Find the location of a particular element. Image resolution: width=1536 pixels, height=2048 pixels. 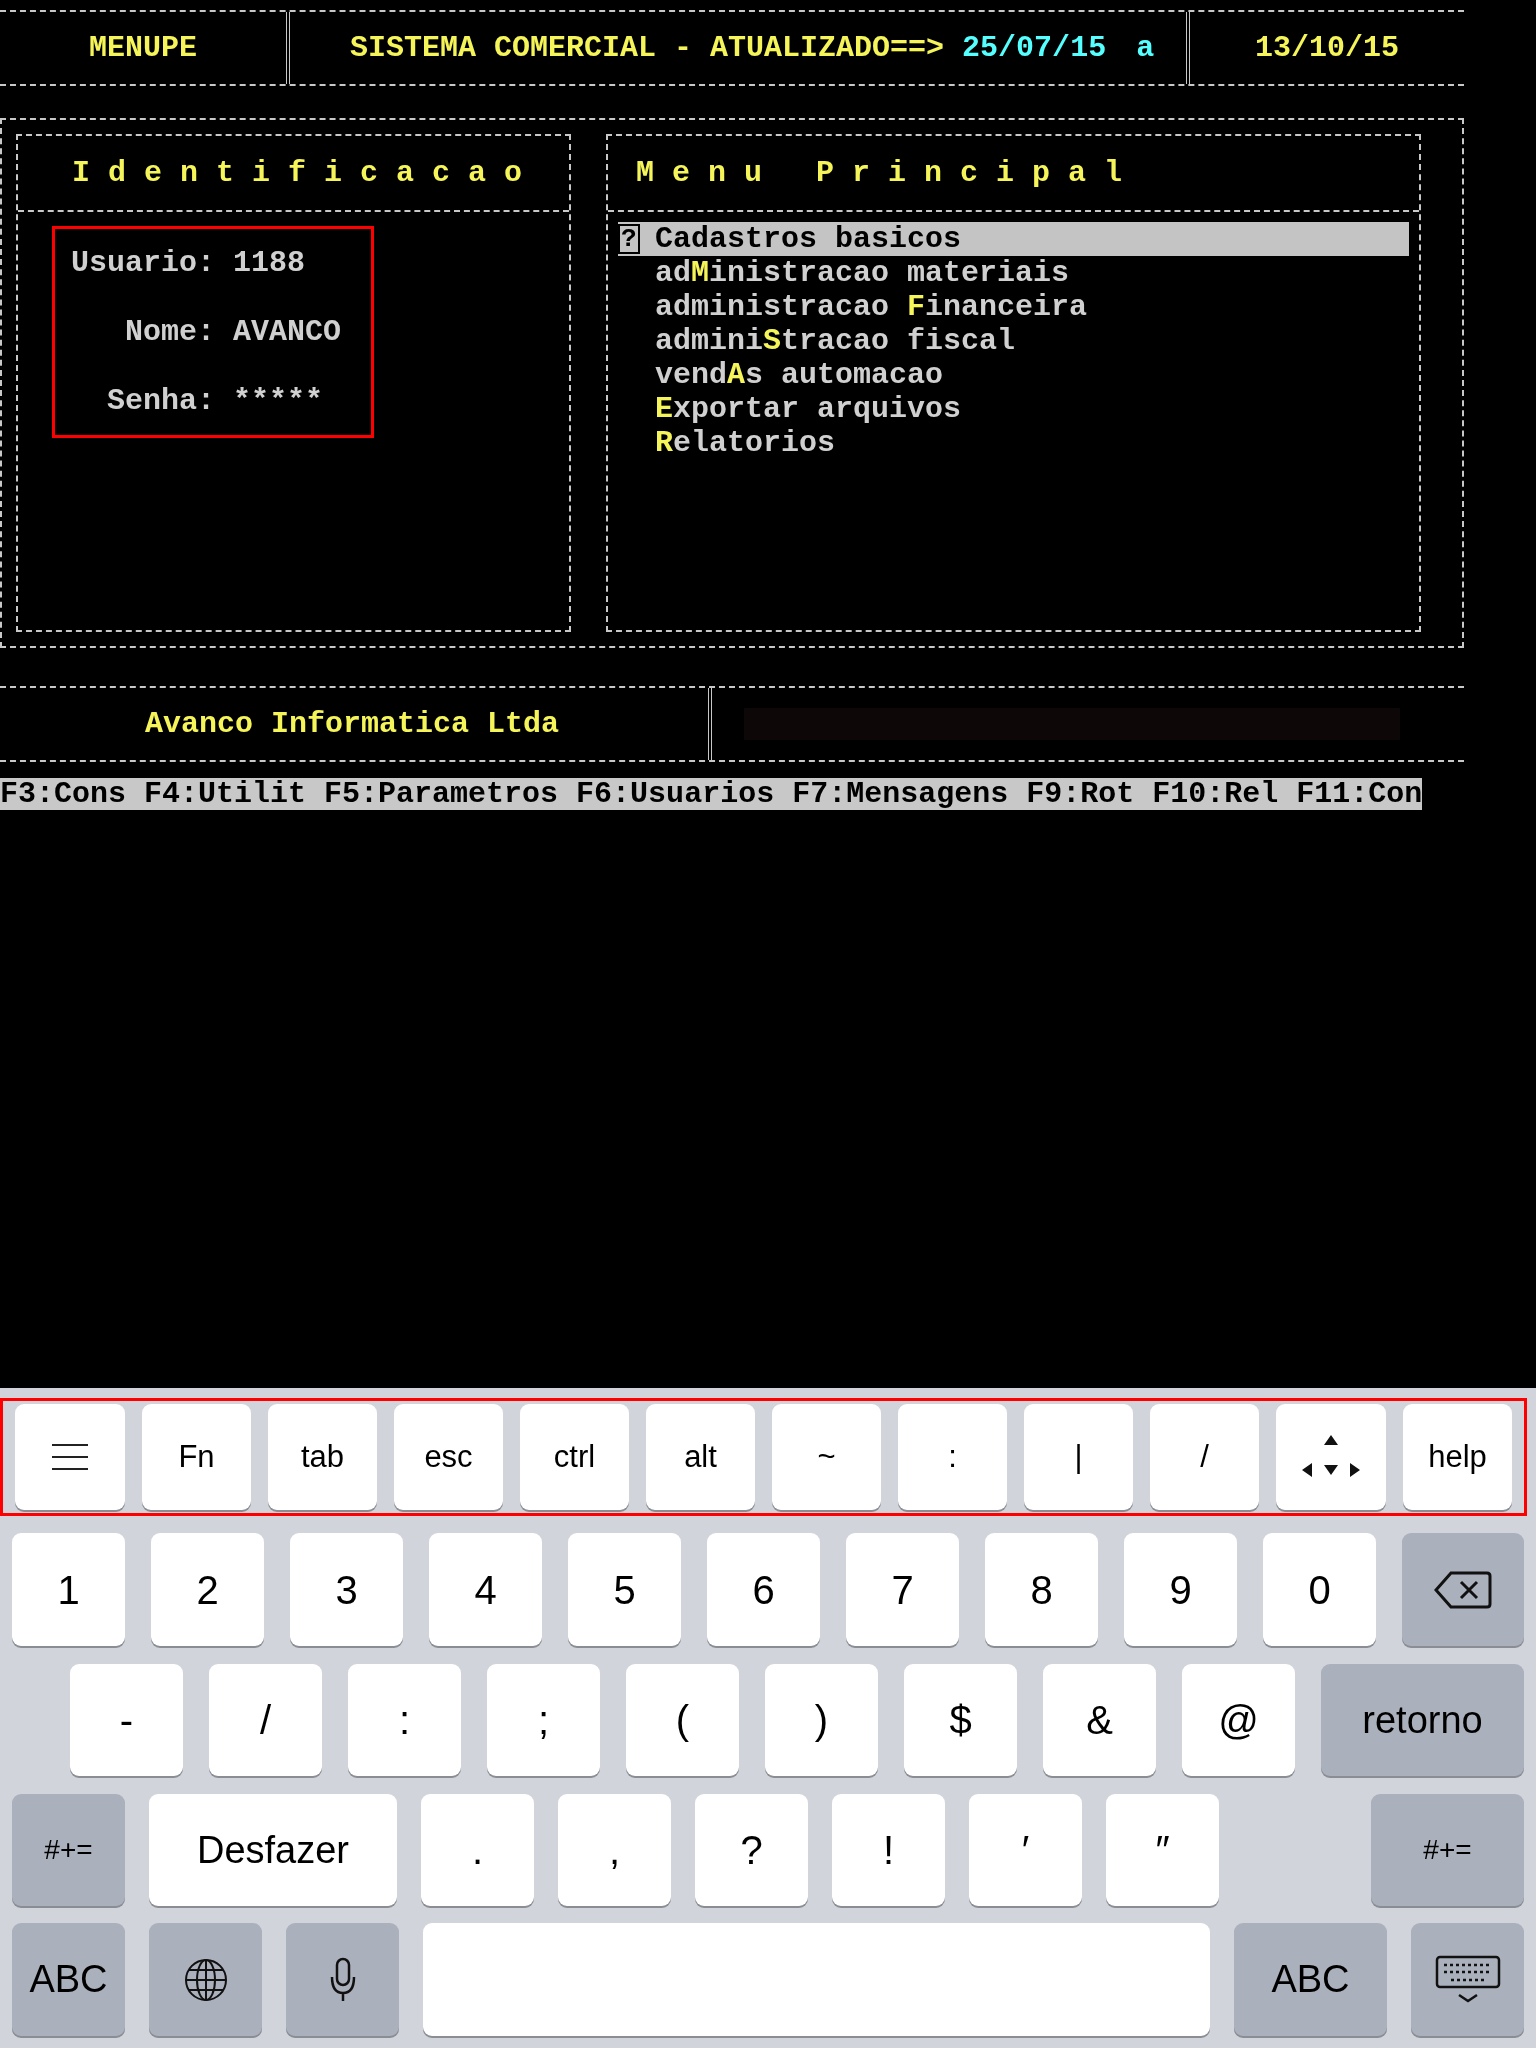

globe-key is located at coordinates (205, 1979).